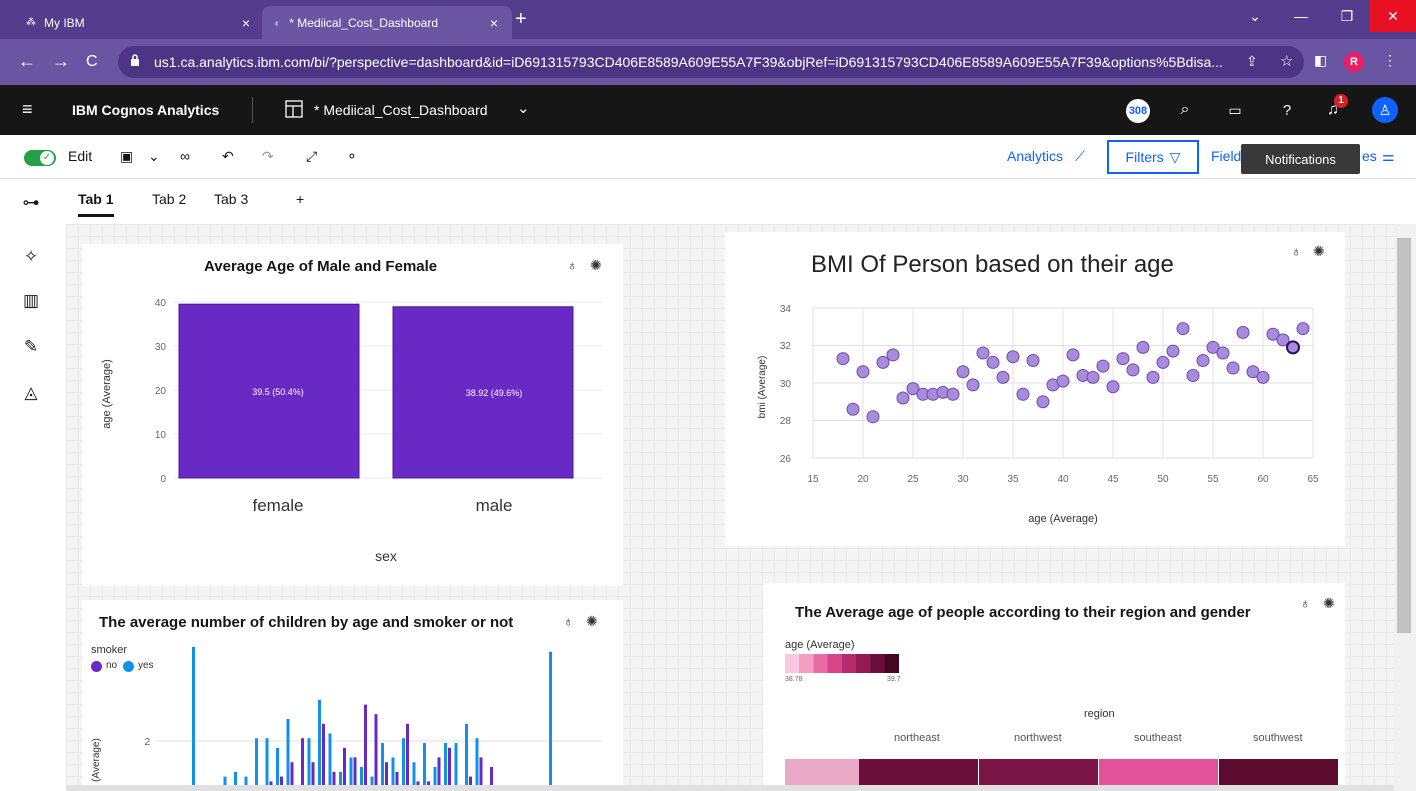  What do you see at coordinates (1138, 111) in the screenshot?
I see `badge-count: 308` at bounding box center [1138, 111].